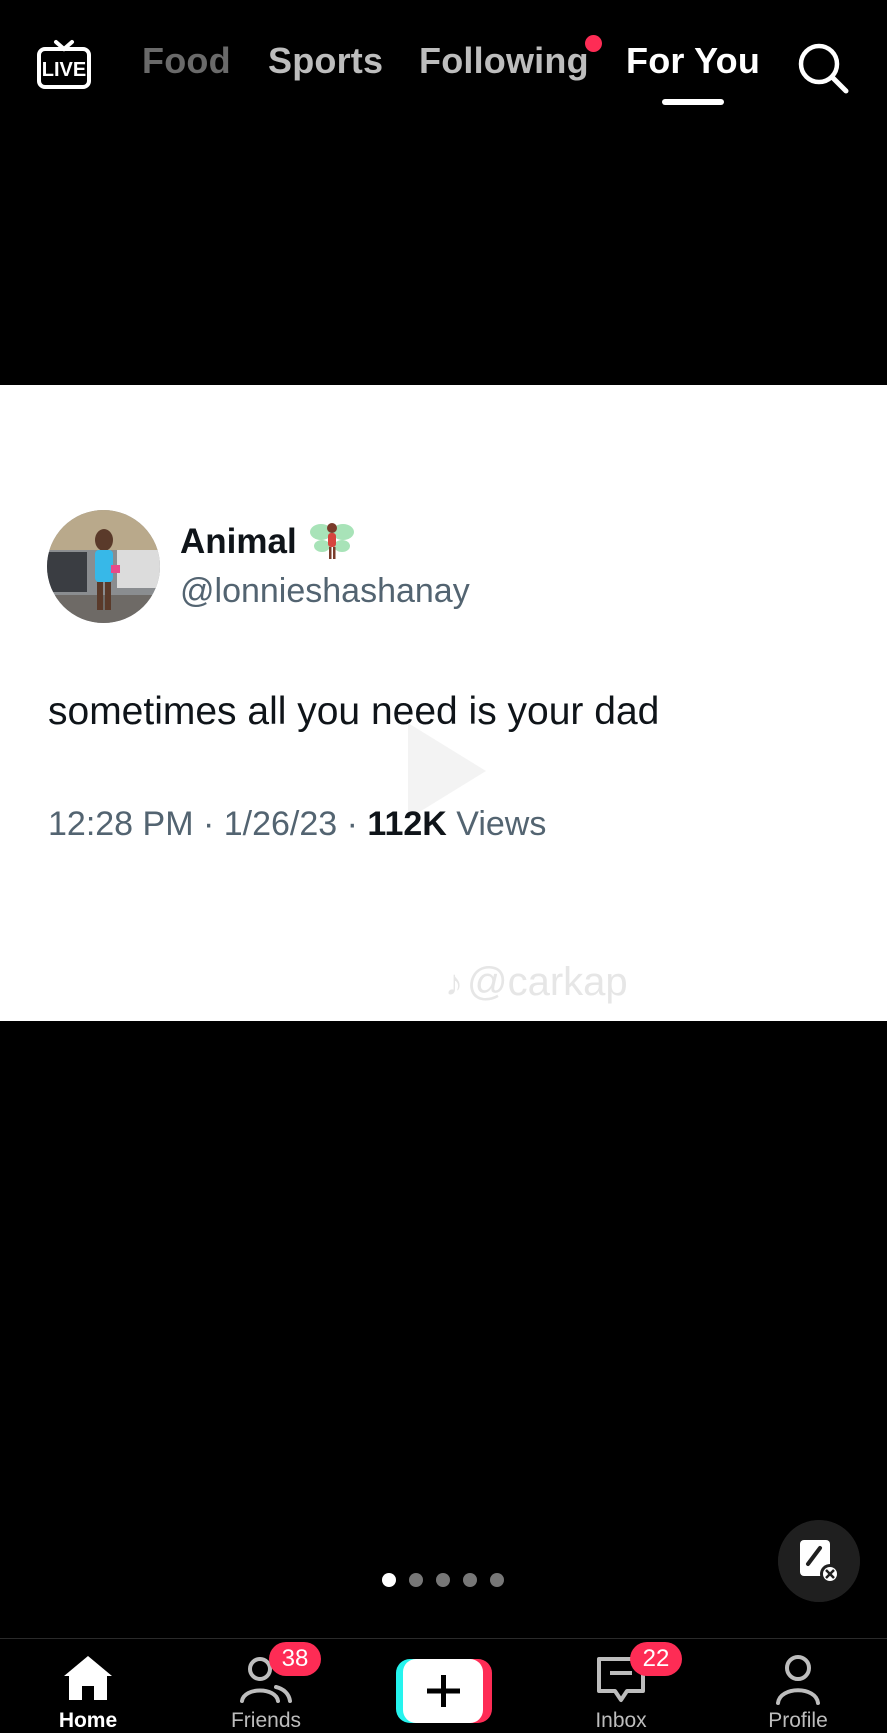 Image resolution: width=887 pixels, height=1733 pixels. I want to click on carousel-indicator, so click(443, 1580).